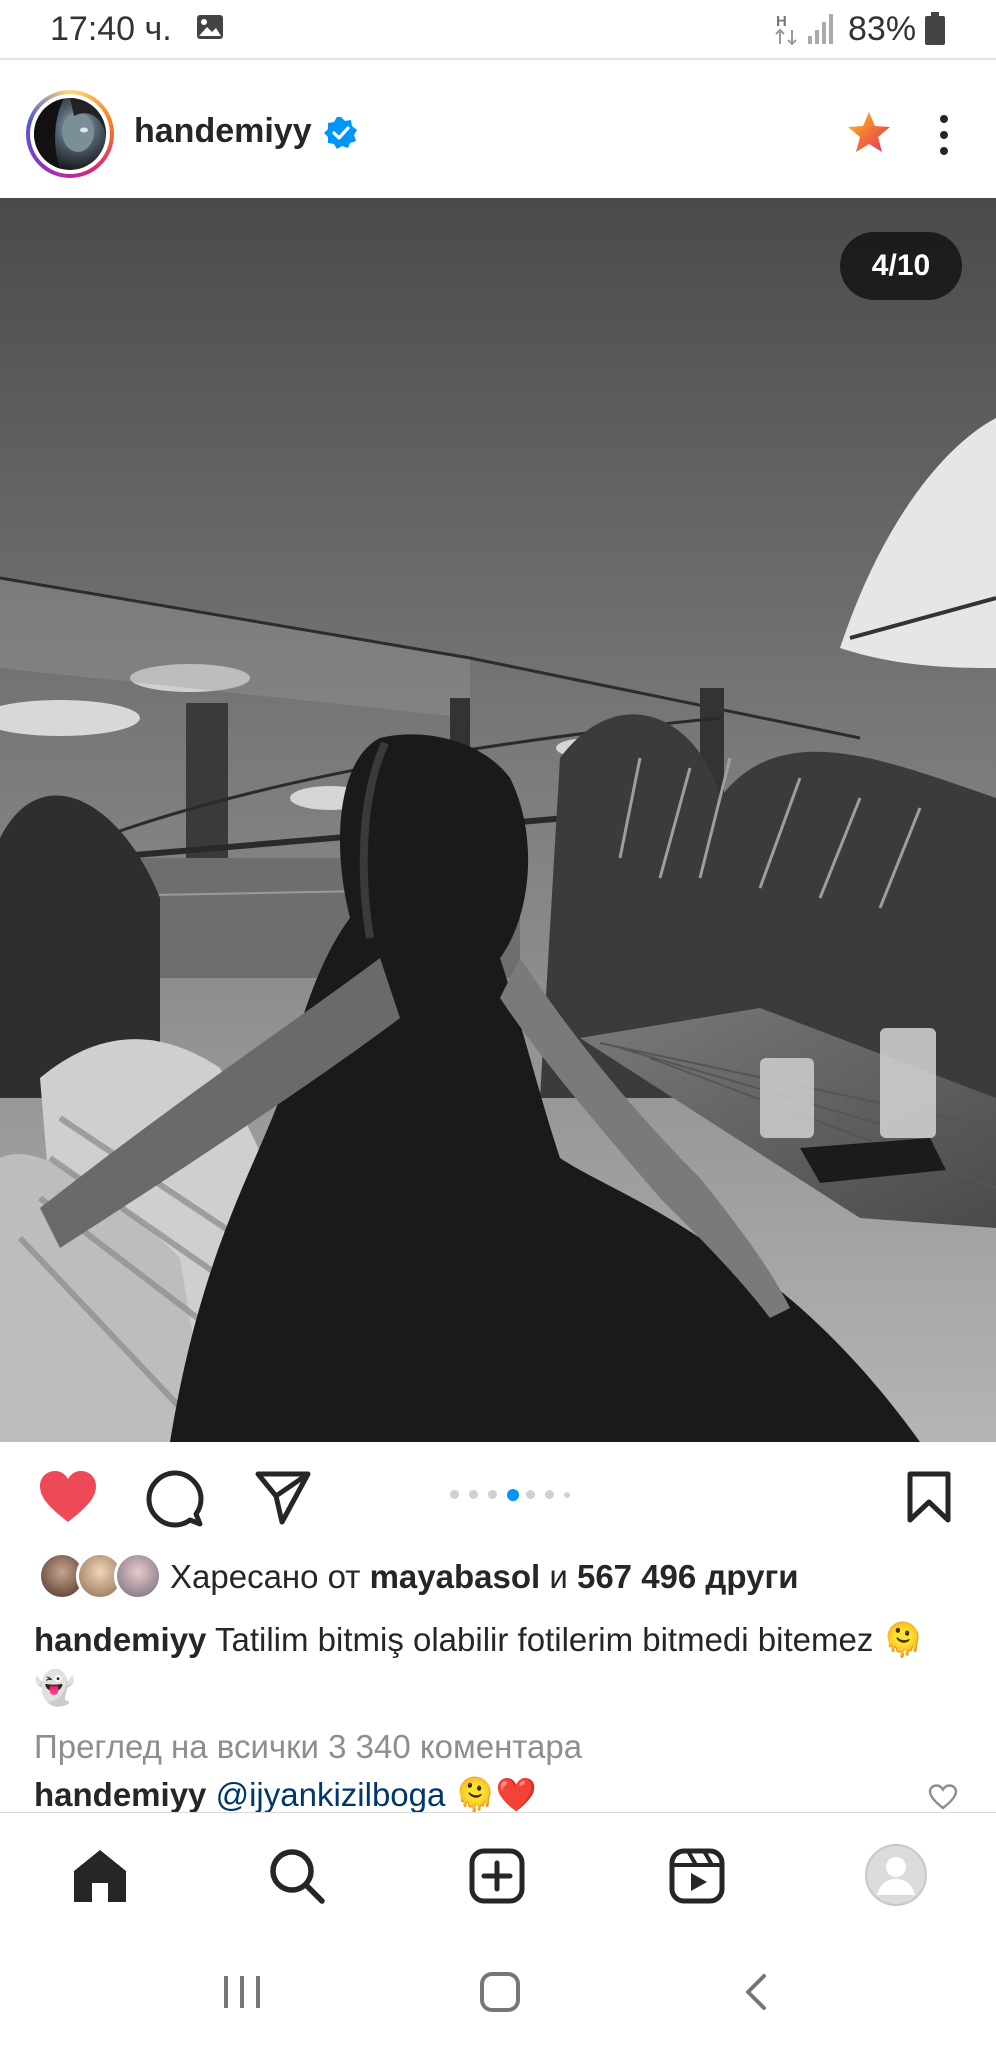 This screenshot has height=2048, width=996. I want to click on likes-summary: Харесано от mayabasol и 567 496 други, so click(484, 1577).